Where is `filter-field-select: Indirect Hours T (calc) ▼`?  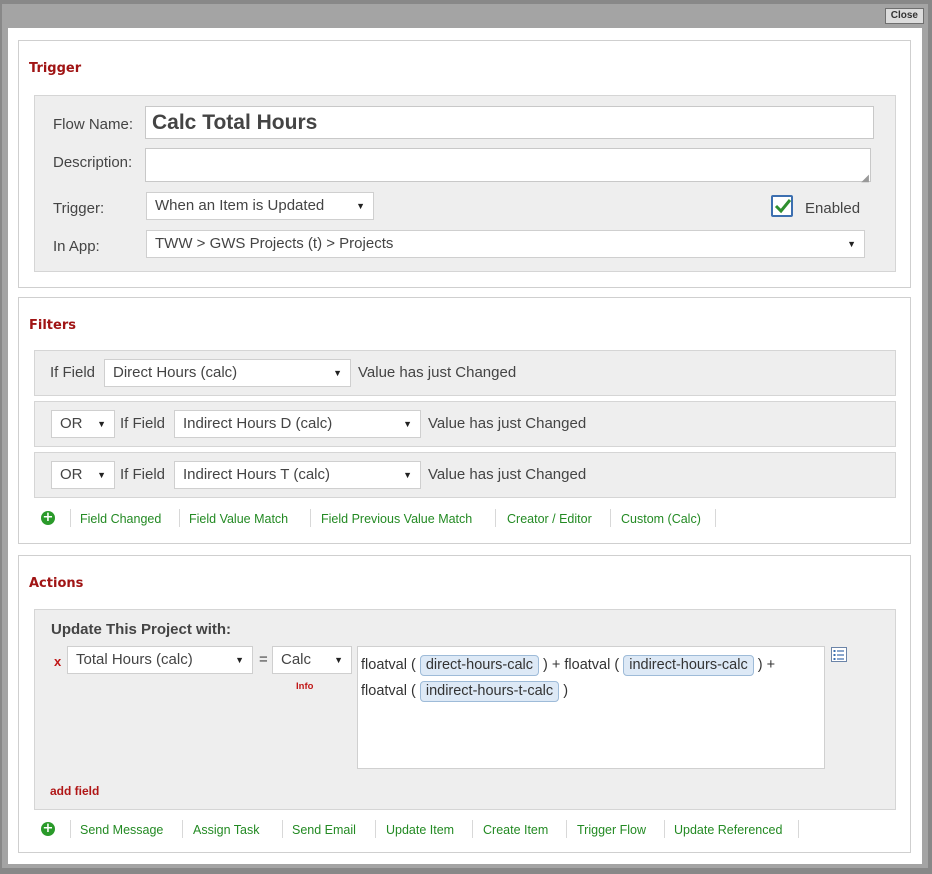 filter-field-select: Indirect Hours T (calc) ▼ is located at coordinates (297, 475).